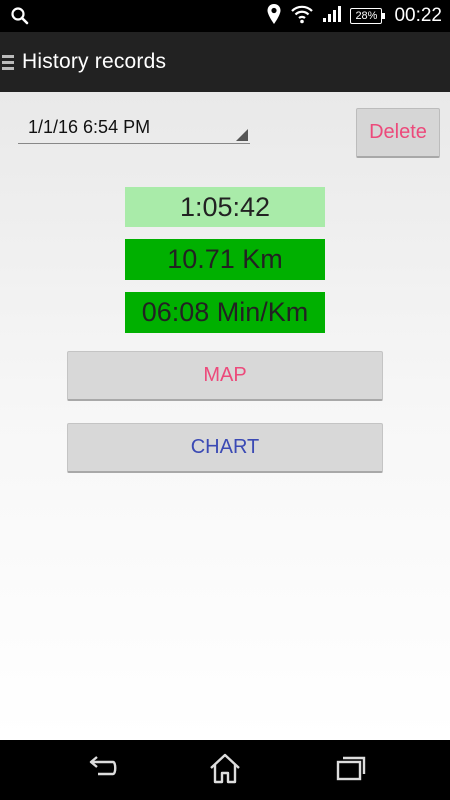 Image resolution: width=450 pixels, height=800 pixels. I want to click on signal-icon, so click(332, 16).